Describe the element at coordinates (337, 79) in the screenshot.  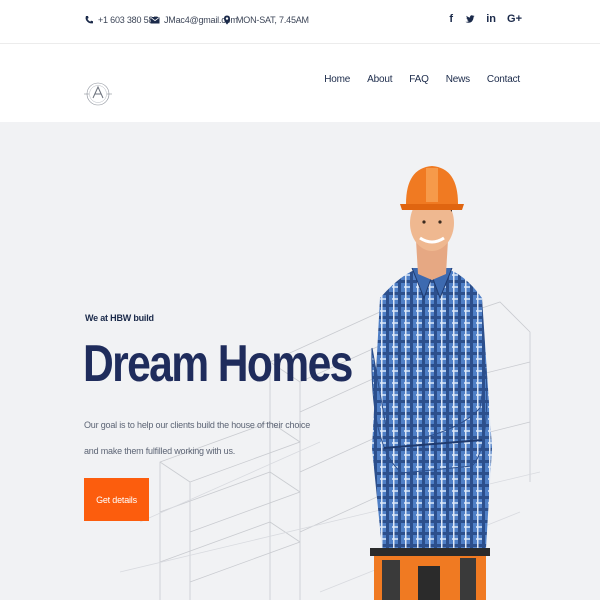
I see `nav-home: Home` at that location.